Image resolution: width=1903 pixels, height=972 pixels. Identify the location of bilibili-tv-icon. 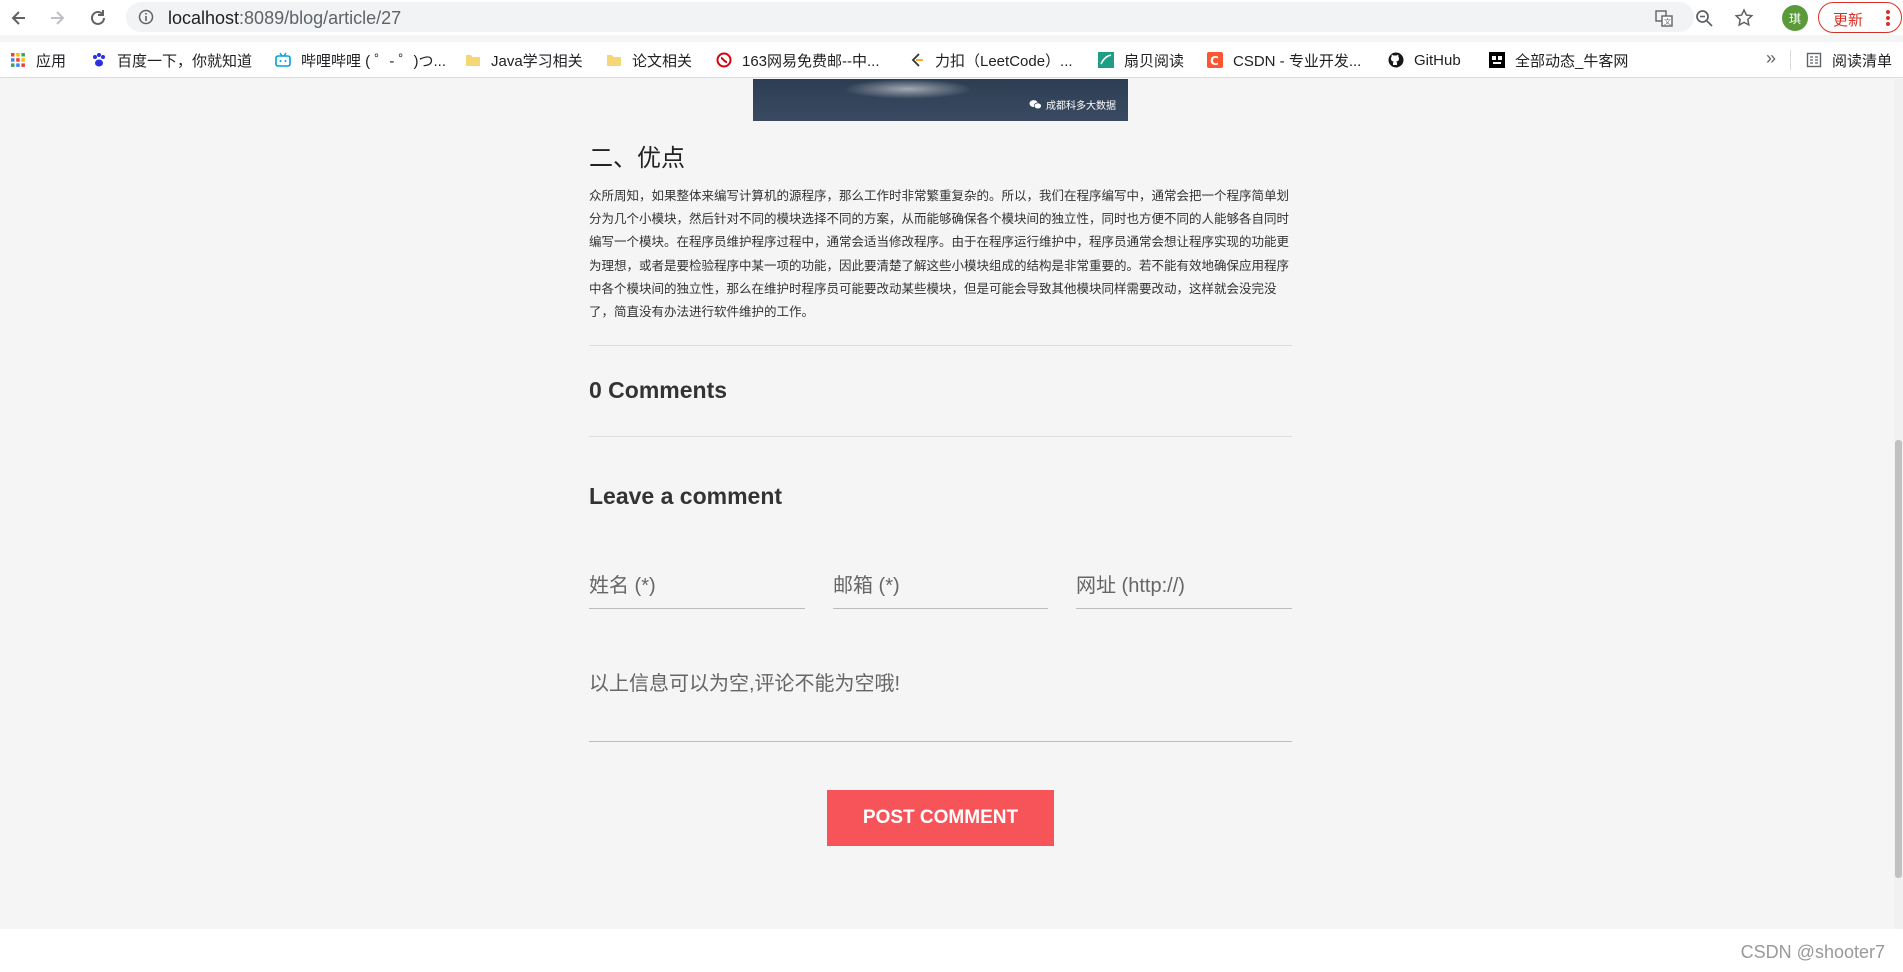
(283, 59).